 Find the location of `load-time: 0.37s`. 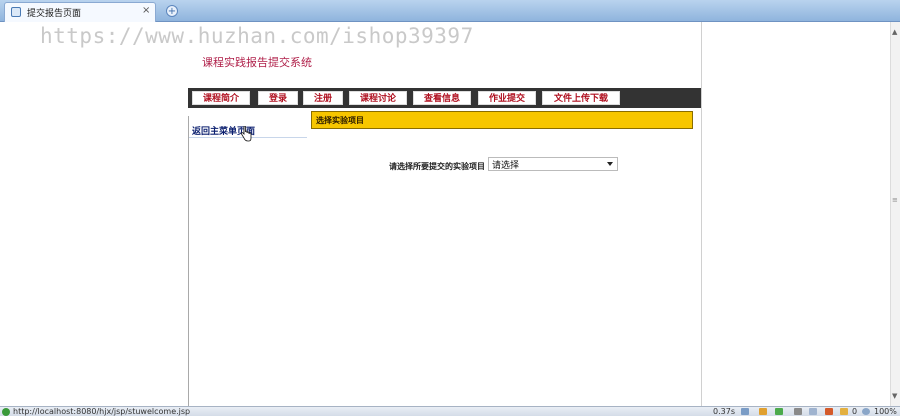

load-time: 0.37s is located at coordinates (724, 411).